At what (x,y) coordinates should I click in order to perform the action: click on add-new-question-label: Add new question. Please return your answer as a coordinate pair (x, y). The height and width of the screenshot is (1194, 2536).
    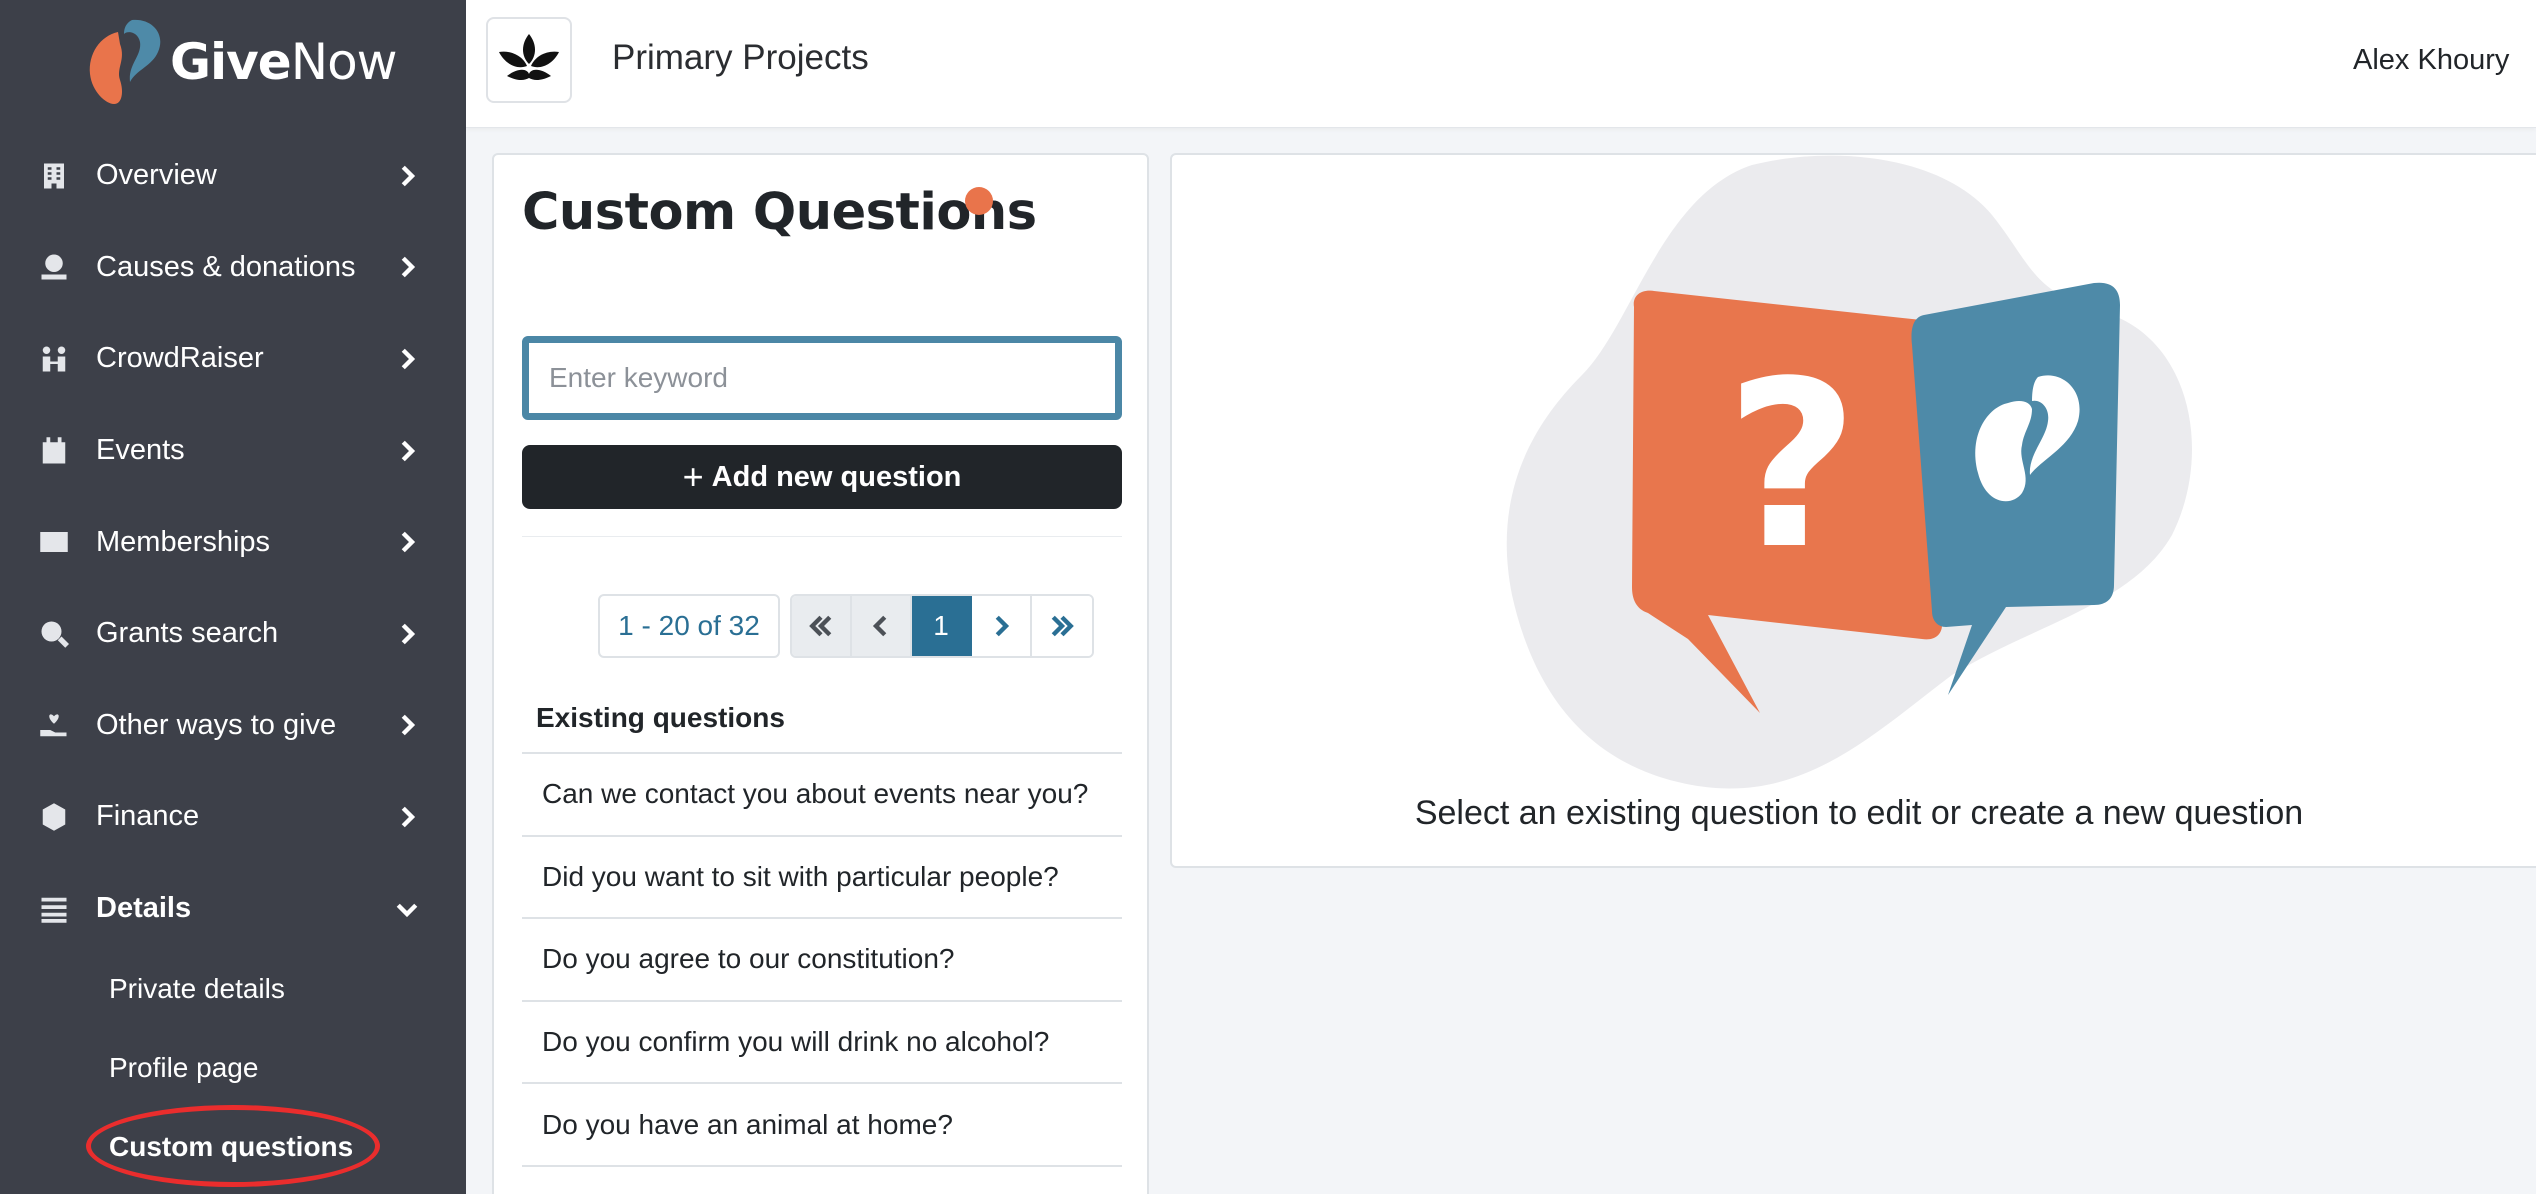
    Looking at the image, I should click on (836, 476).